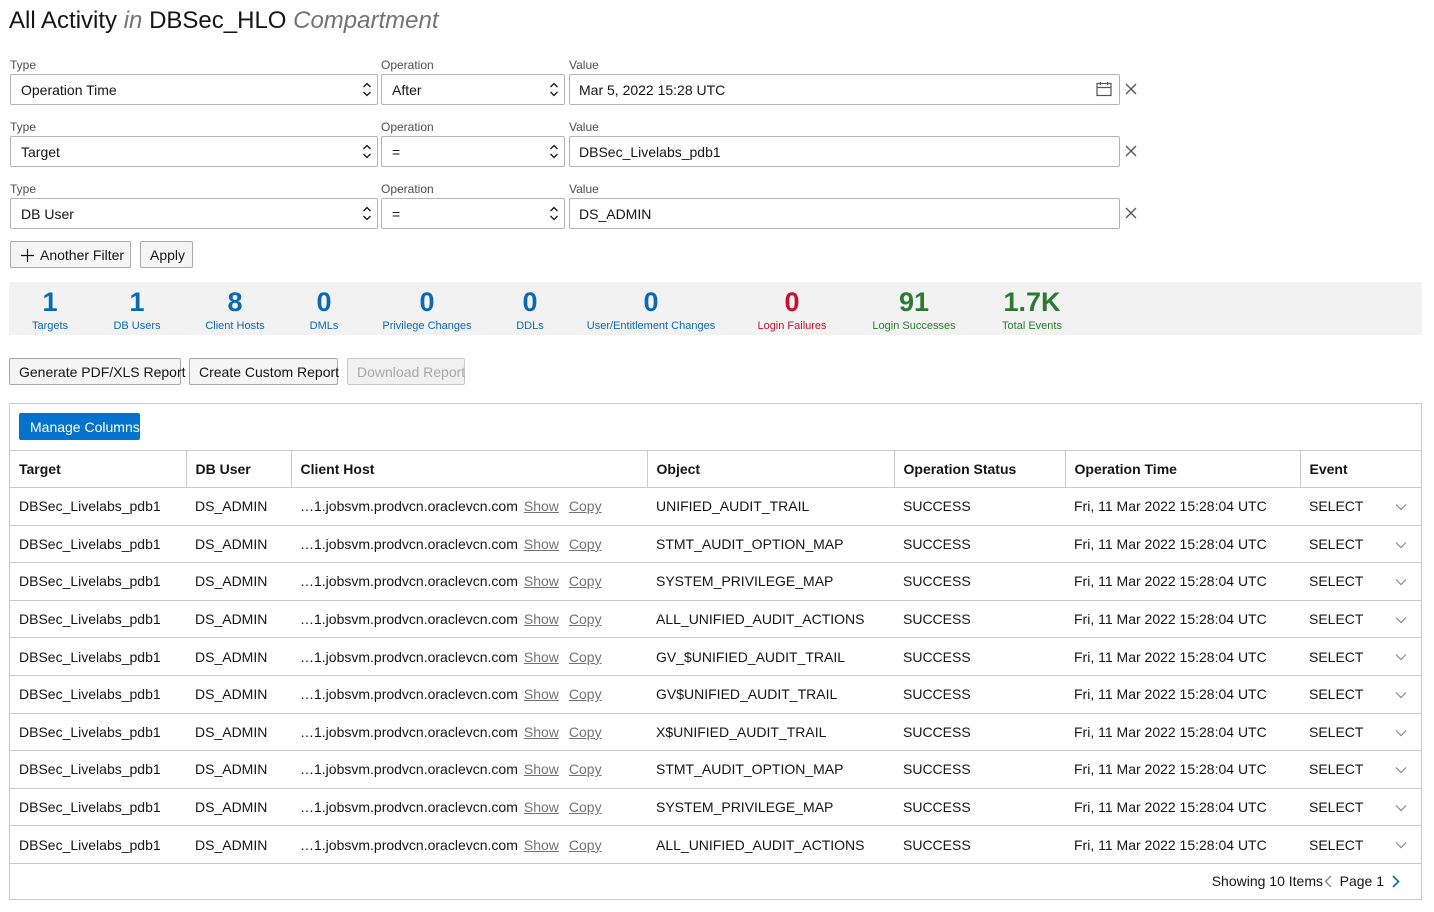  I want to click on filter-type-value: DB User, so click(47, 214).